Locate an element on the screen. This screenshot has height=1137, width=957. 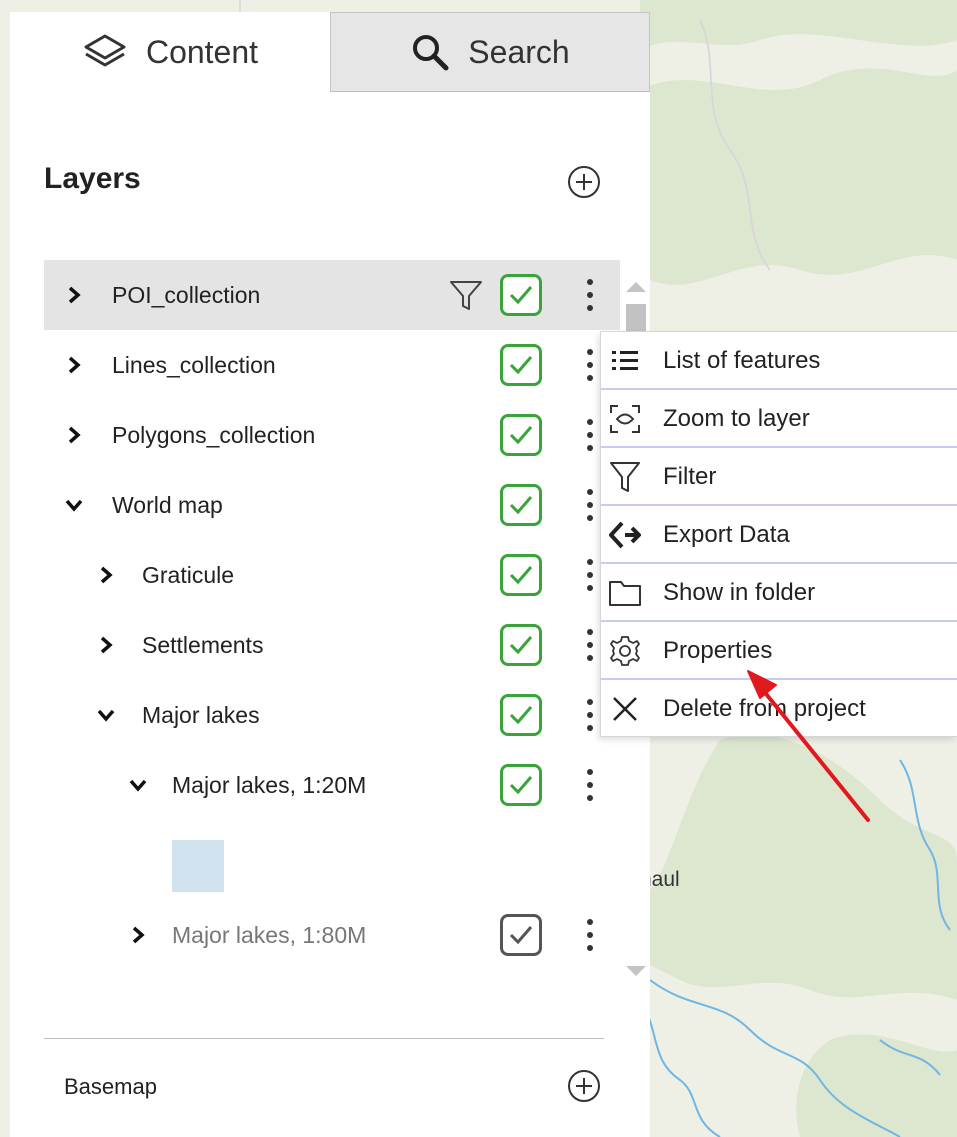
layer-label: Graticule is located at coordinates (188, 574).